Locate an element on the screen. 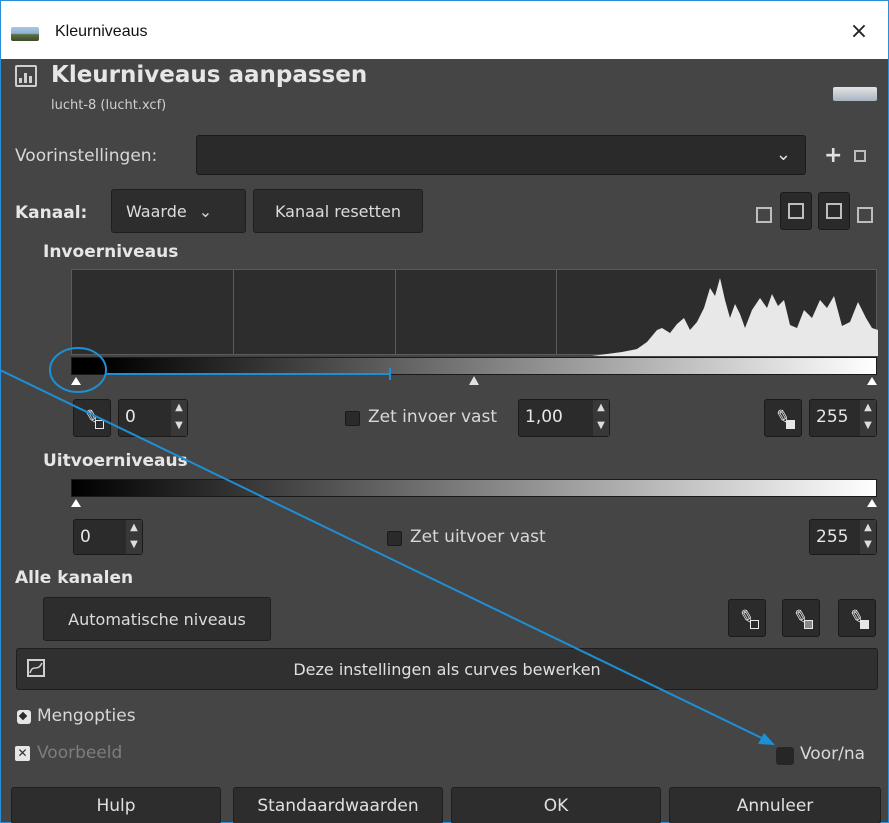 Image resolution: width=889 pixels, height=823 pixels. annotation-arrowhead is located at coordinates (766, 739).